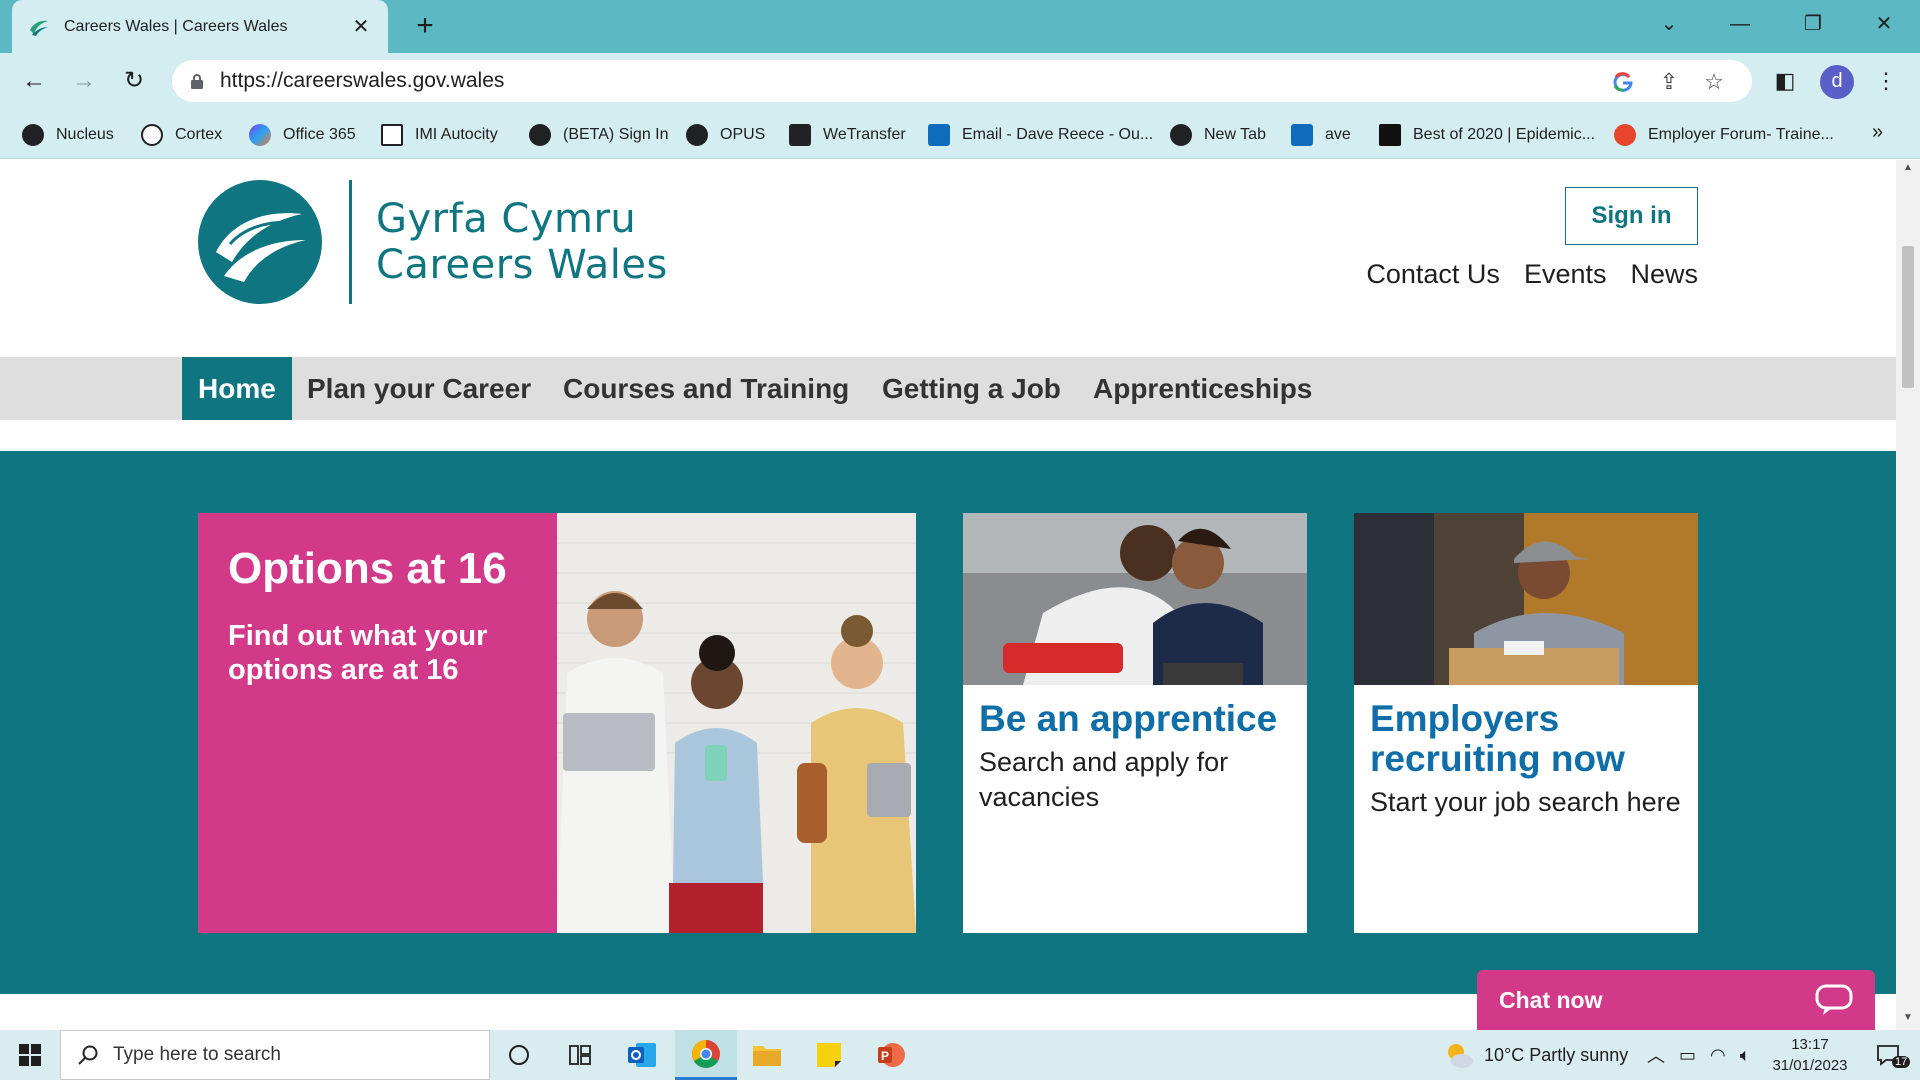 The height and width of the screenshot is (1080, 1920). What do you see at coordinates (1433, 274) in the screenshot?
I see `contact-us-link: Contact Us` at bounding box center [1433, 274].